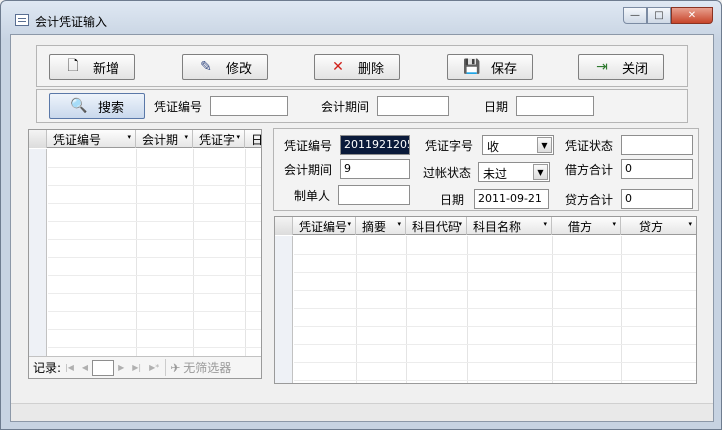 Image resolution: width=722 pixels, height=430 pixels. Describe the element at coordinates (175, 367) in the screenshot. I see `filter-icon: ✈` at that location.